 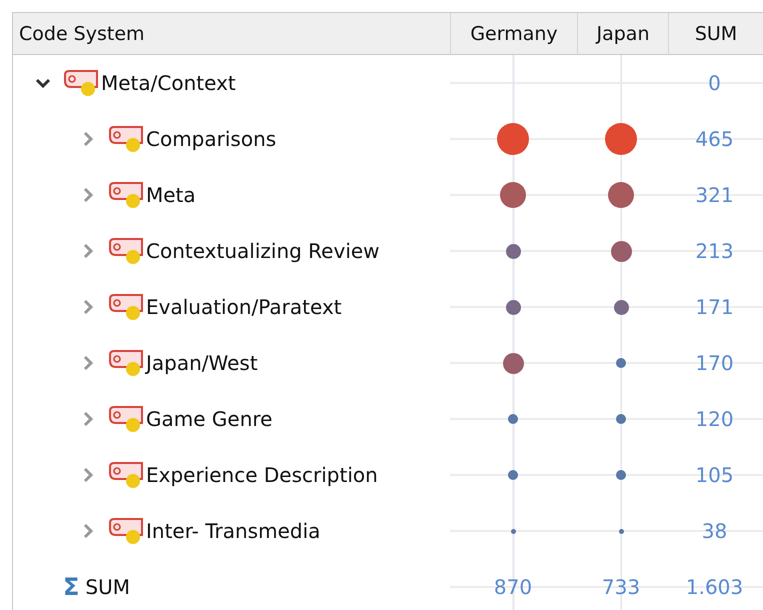 I want to click on column-header: Germany, so click(x=513, y=33).